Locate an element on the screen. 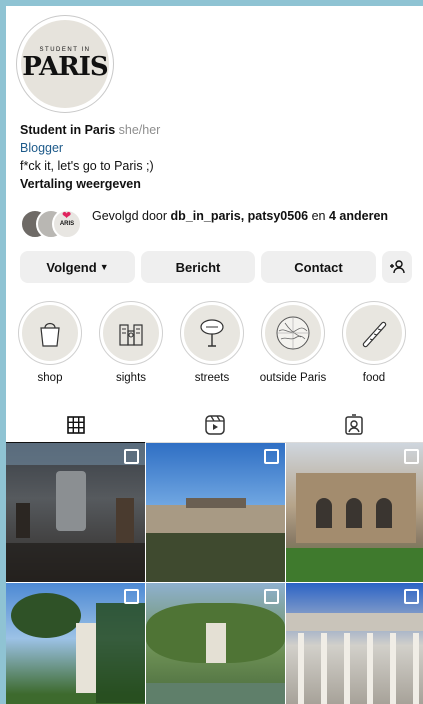 Image resolution: width=423 pixels, height=704 pixels. highlight-food: food is located at coordinates (374, 342).